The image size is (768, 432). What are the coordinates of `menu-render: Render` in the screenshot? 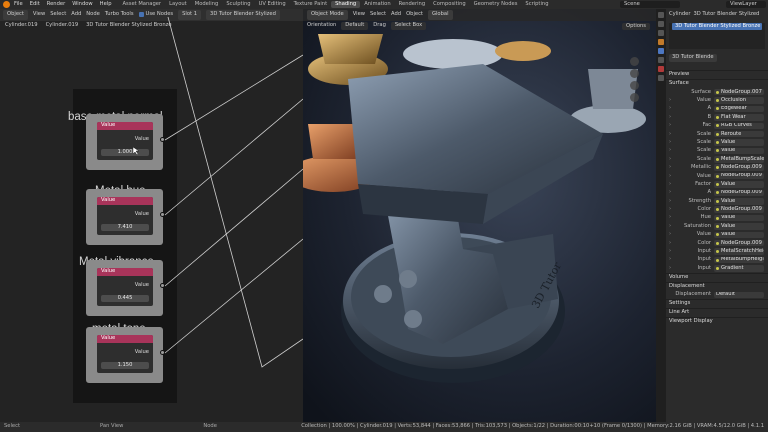 It's located at (56, 4).